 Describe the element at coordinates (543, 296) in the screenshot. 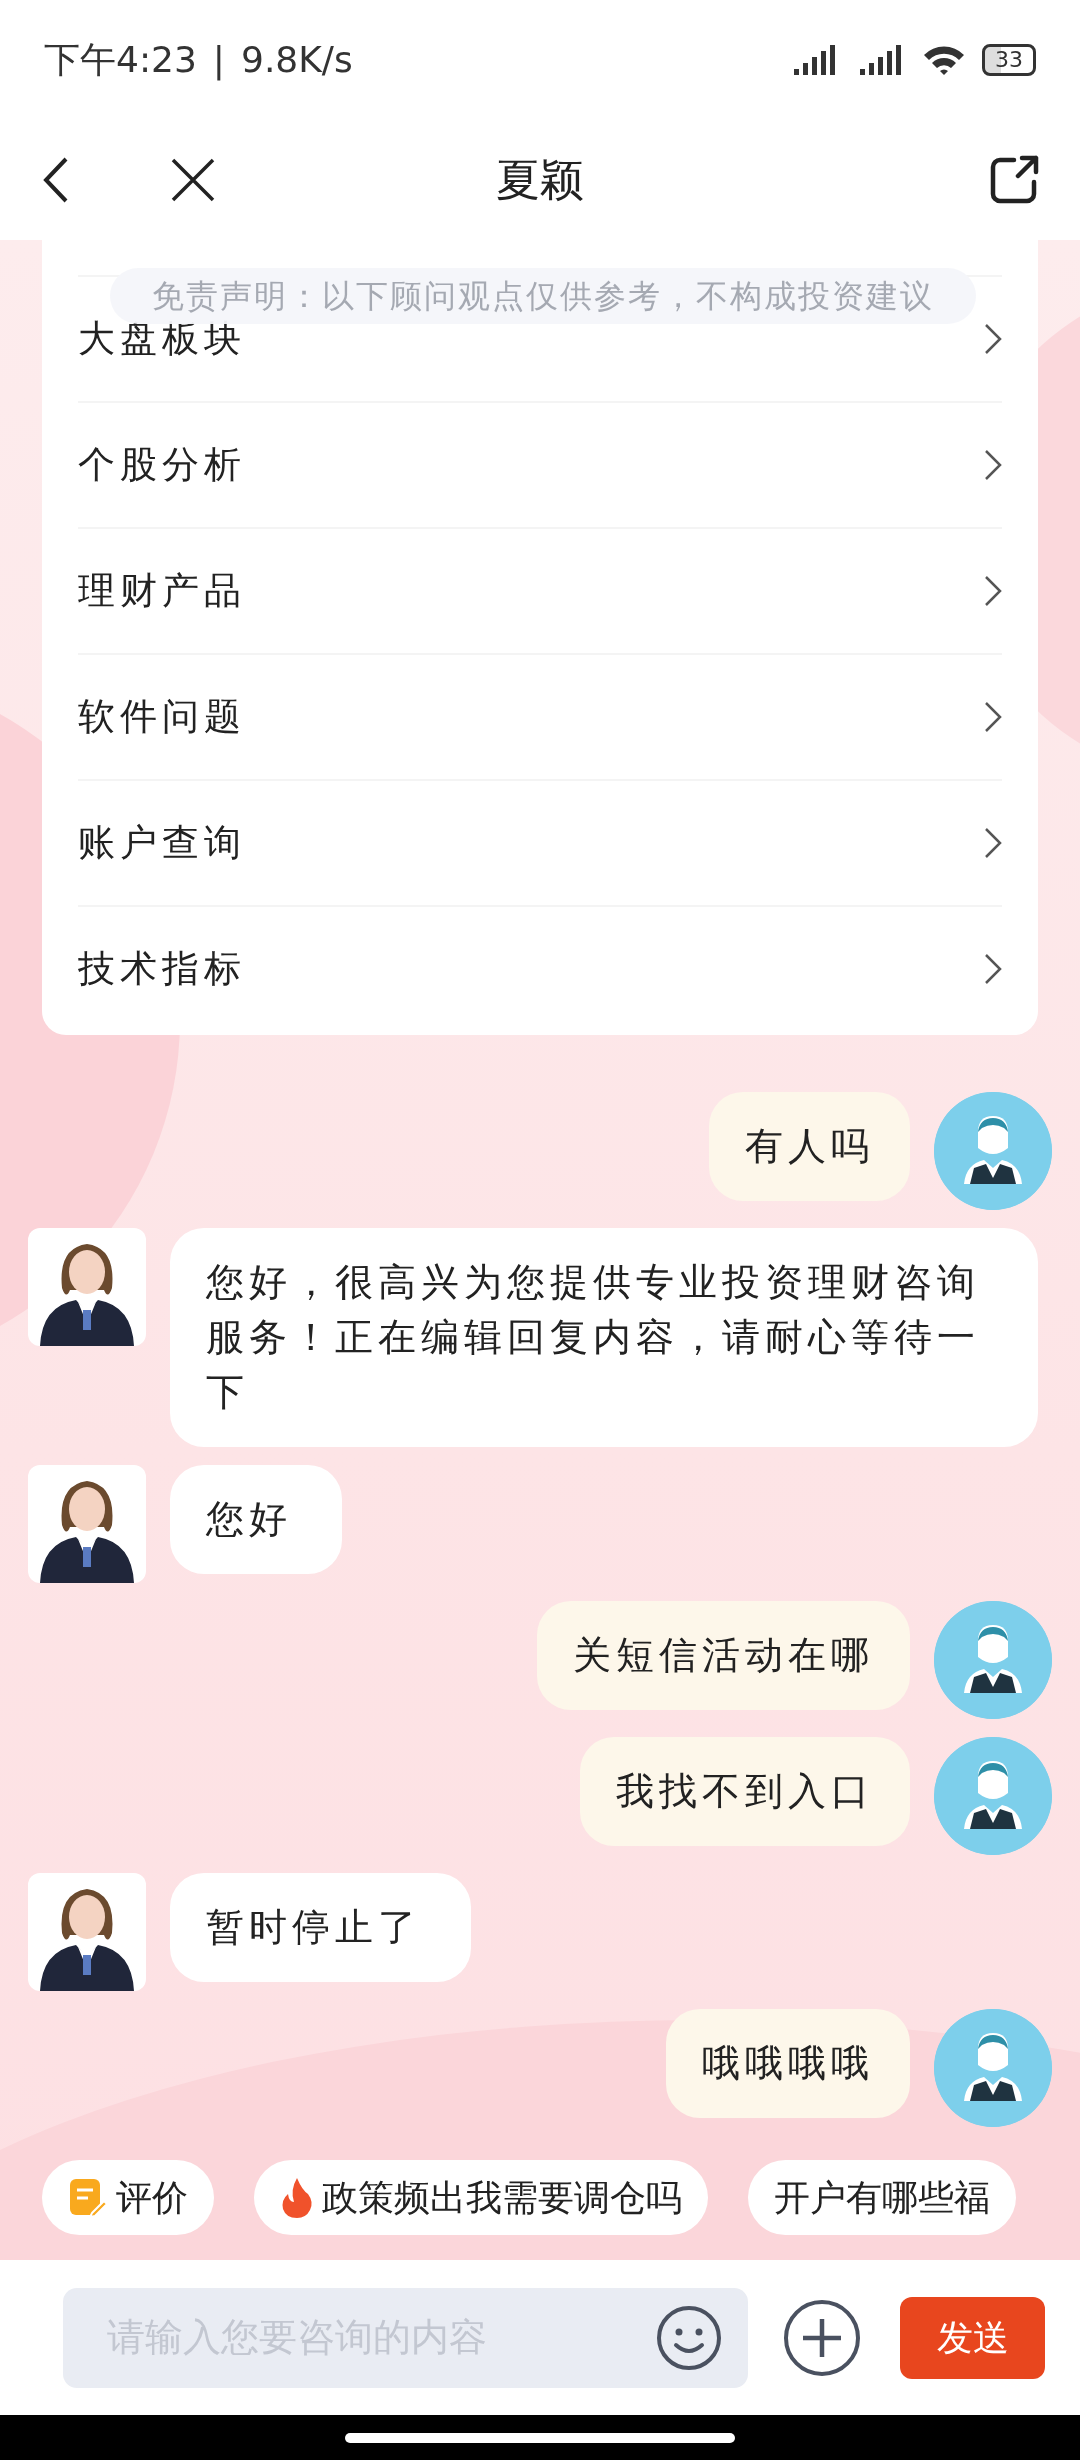

I see `disclaimer-toast: 免责声明：以下顾问观点仅供参考，不构成投资建议` at that location.